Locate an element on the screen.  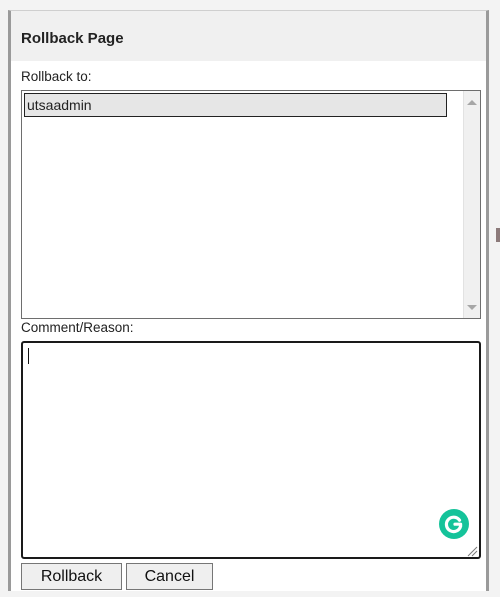
rollback-button: Rollback is located at coordinates (71, 576).